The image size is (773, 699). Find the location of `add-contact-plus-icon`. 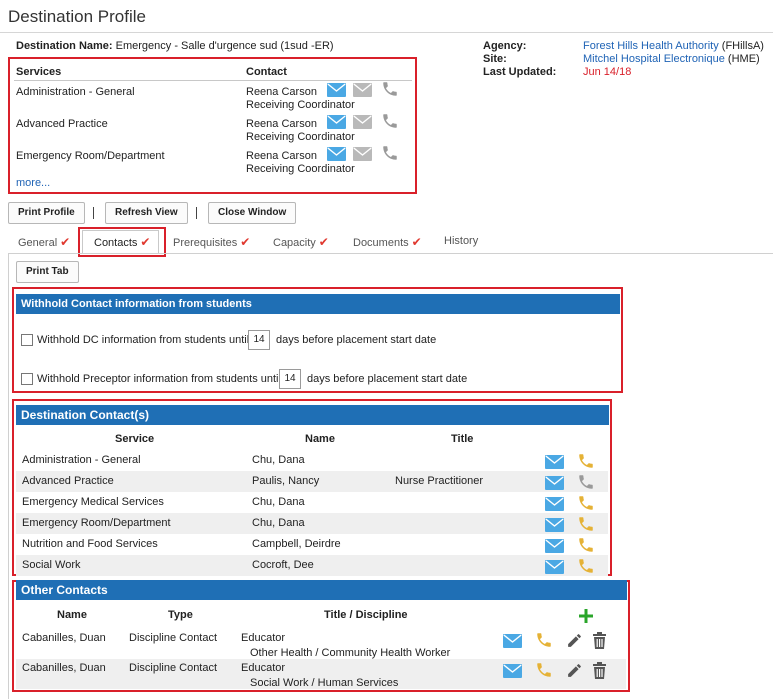

add-contact-plus-icon is located at coordinates (586, 616).